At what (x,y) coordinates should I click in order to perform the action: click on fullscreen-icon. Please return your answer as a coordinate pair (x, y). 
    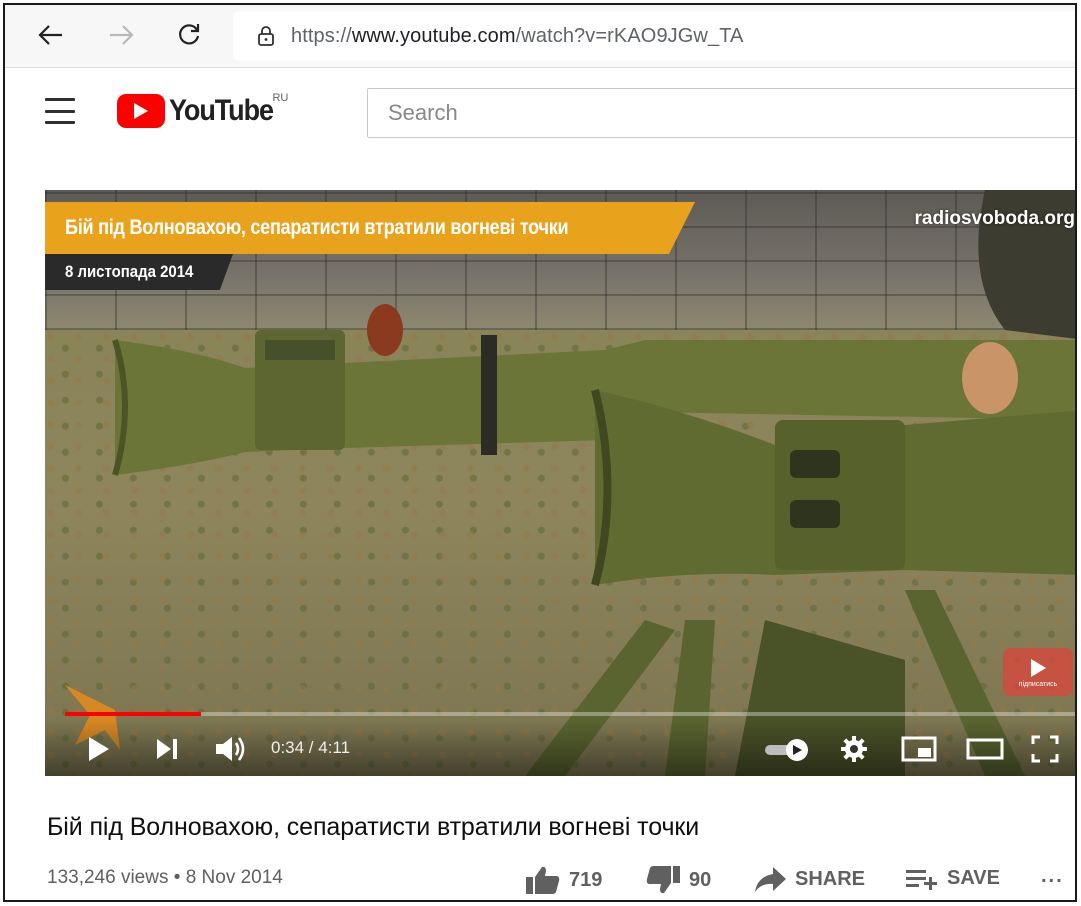
    Looking at the image, I should click on (1045, 749).